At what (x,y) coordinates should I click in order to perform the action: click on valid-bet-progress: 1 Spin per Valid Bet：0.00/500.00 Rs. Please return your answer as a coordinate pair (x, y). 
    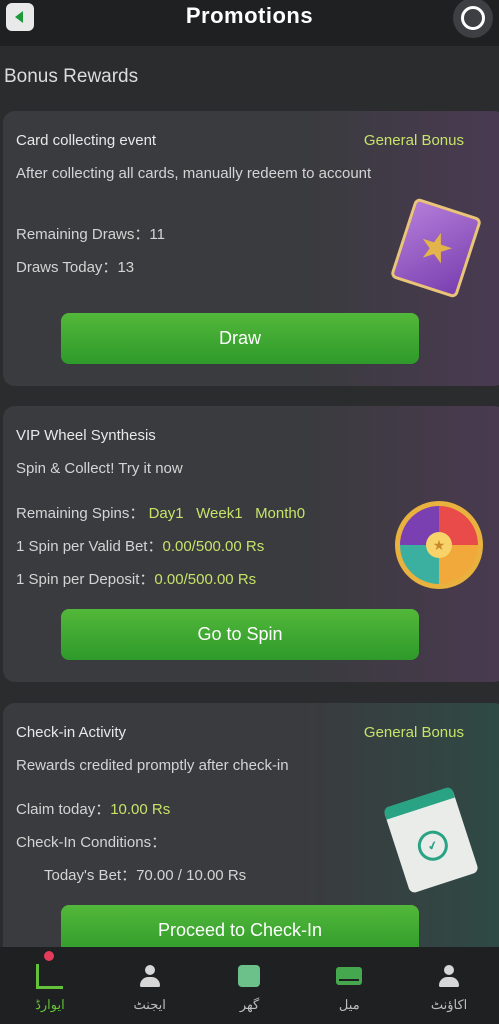
    Looking at the image, I should click on (140, 545).